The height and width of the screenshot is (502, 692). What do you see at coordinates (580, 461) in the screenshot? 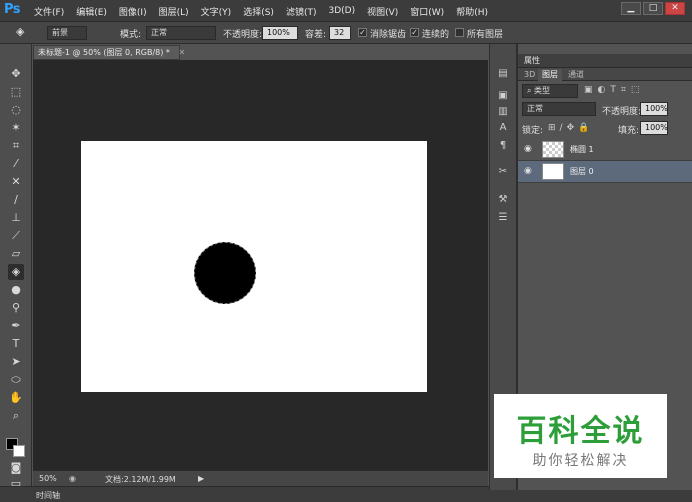
I see `watermark-subtitle: 助你轻松解决` at bounding box center [580, 461].